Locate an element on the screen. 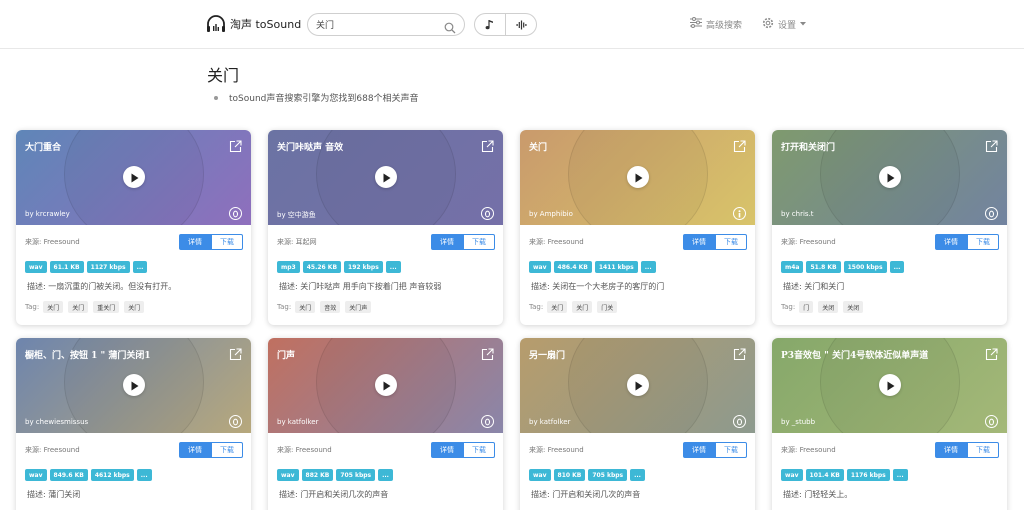 This screenshot has height=510, width=1024. source-row: 来源: Freesound 详情 下载 is located at coordinates (386, 450).